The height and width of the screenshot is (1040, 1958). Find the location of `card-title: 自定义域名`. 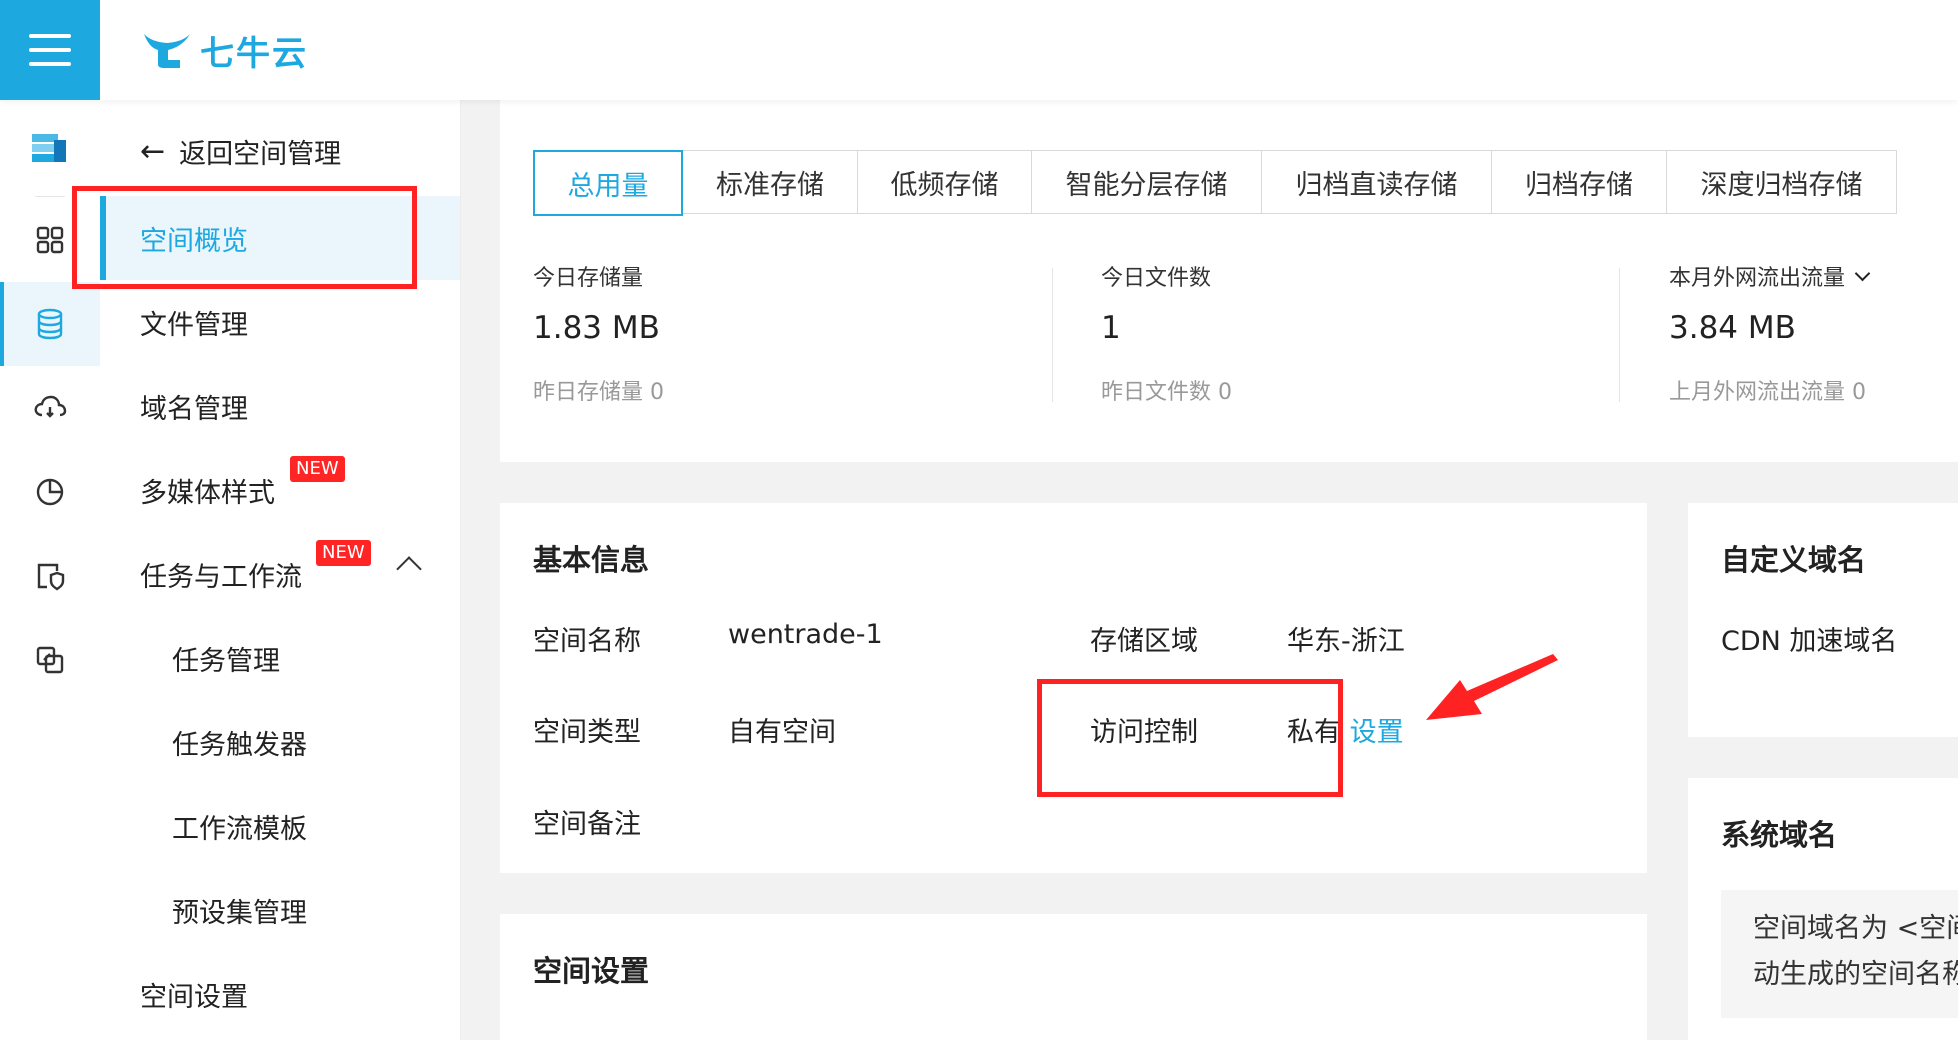

card-title: 自定义域名 is located at coordinates (1794, 560).